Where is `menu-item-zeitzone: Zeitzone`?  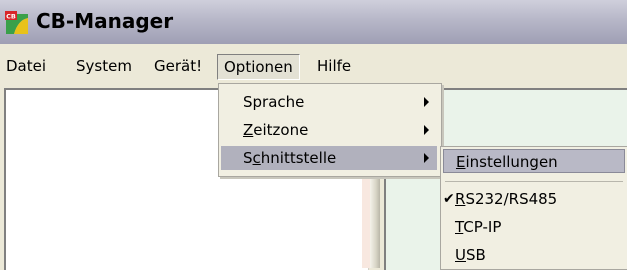
menu-item-zeitzone: Zeitzone is located at coordinates (329, 130).